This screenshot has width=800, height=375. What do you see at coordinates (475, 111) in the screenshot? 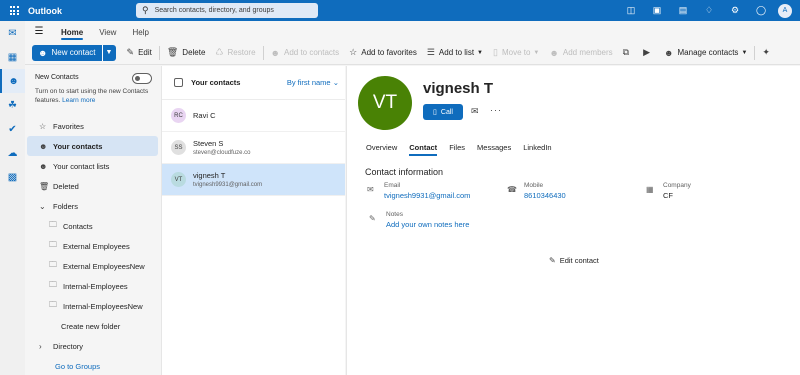
I see `mail-icon: ✉` at bounding box center [475, 111].